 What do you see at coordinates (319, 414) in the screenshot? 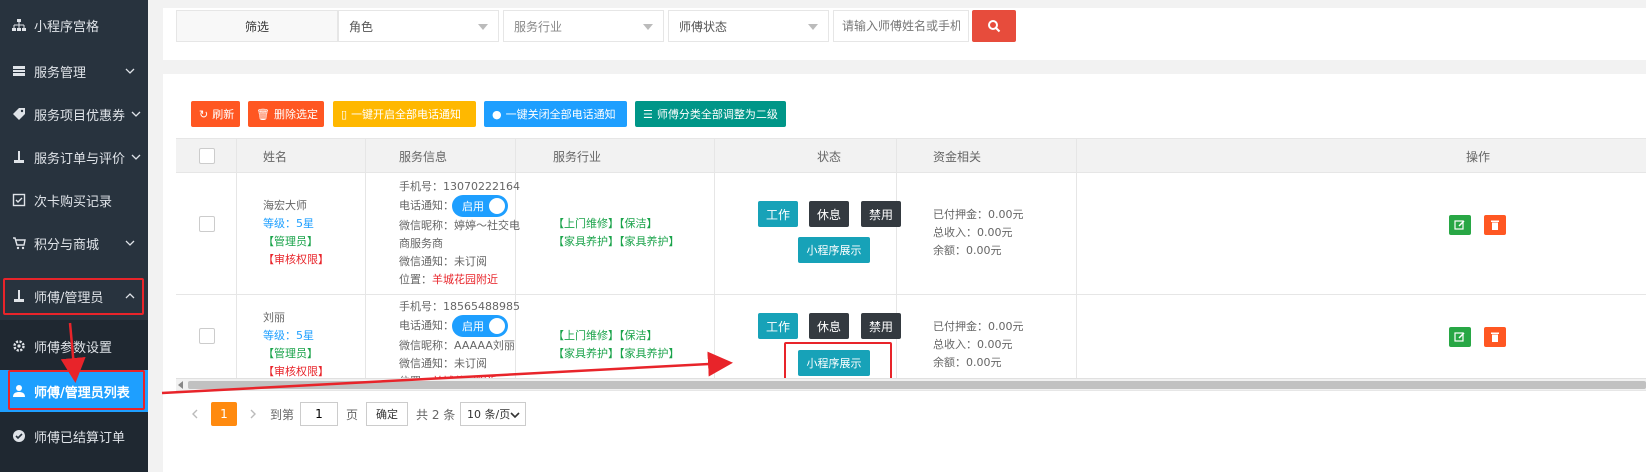
I see `page-input` at bounding box center [319, 414].